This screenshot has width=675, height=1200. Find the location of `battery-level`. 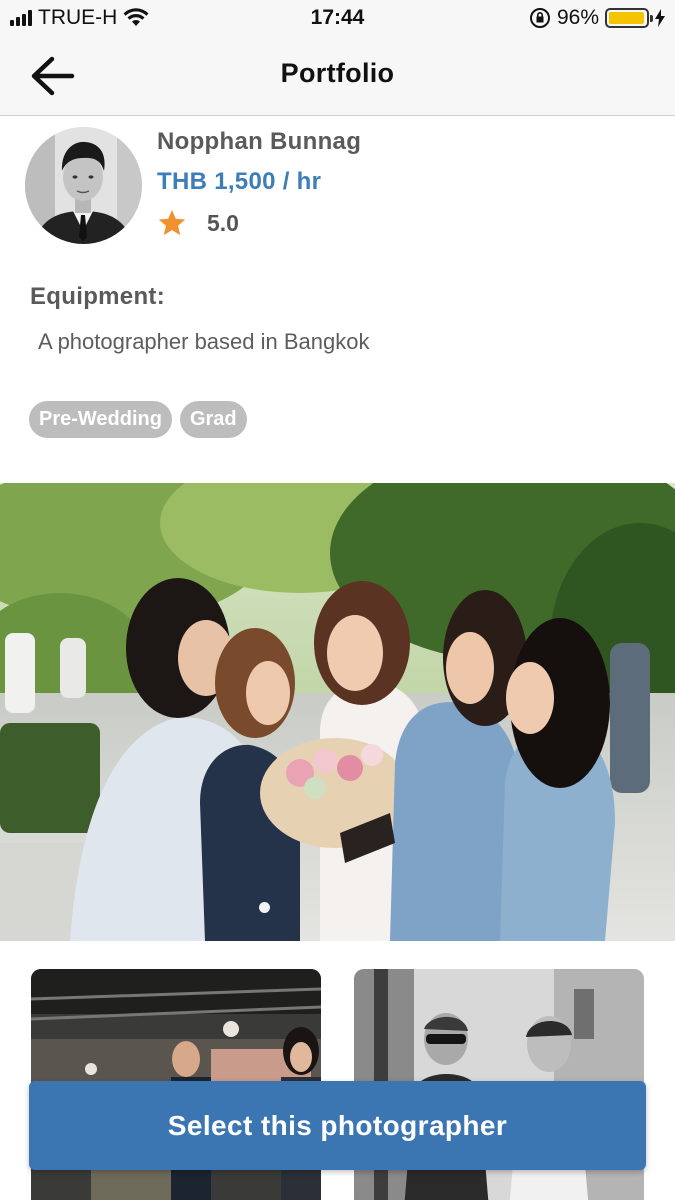

battery-level is located at coordinates (626, 18).